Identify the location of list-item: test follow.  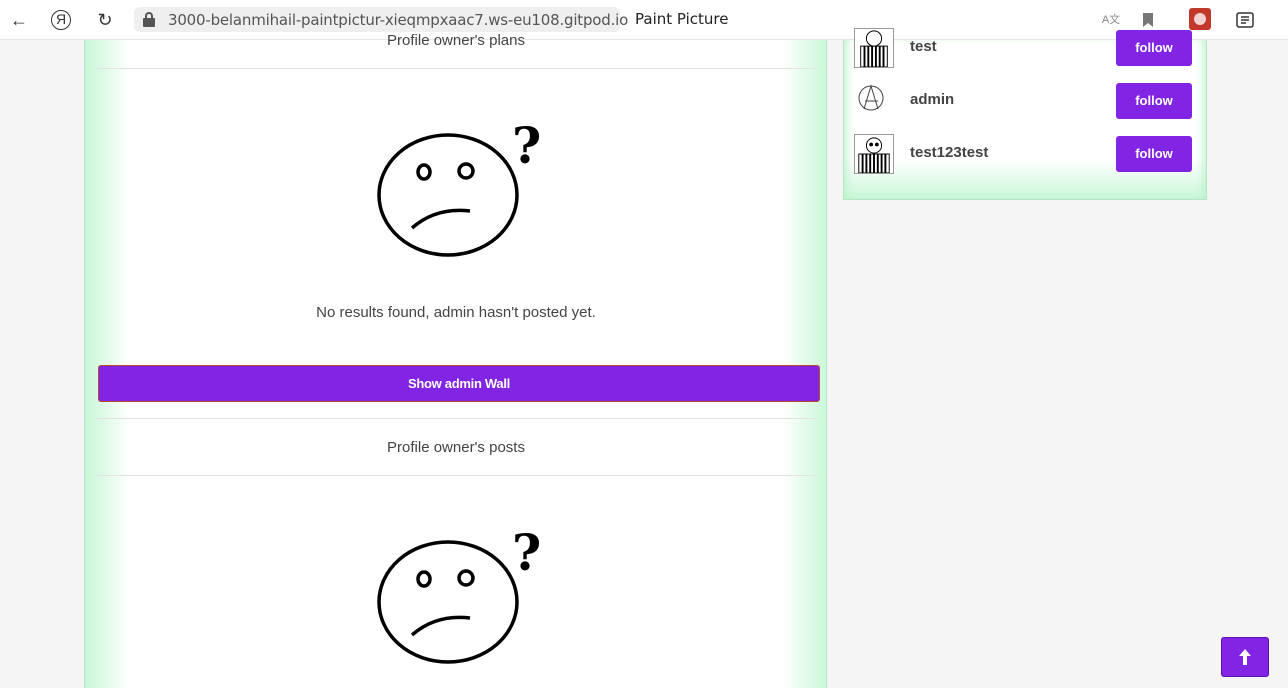
(1024, 48).